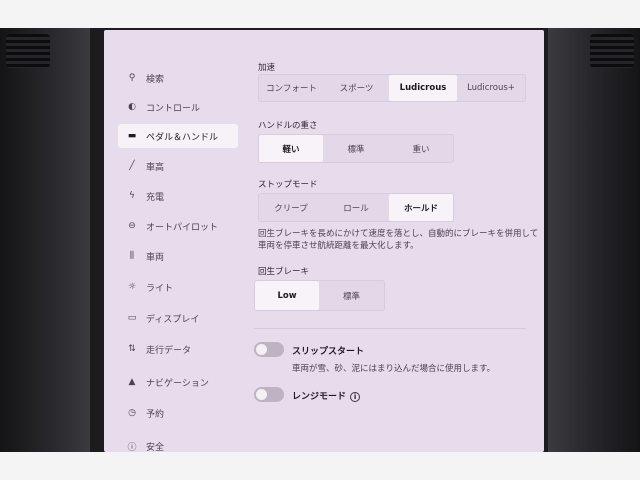 The width and height of the screenshot is (640, 480). What do you see at coordinates (178, 287) in the screenshot?
I see `sidebar-item-lights: ☼ ライト` at bounding box center [178, 287].